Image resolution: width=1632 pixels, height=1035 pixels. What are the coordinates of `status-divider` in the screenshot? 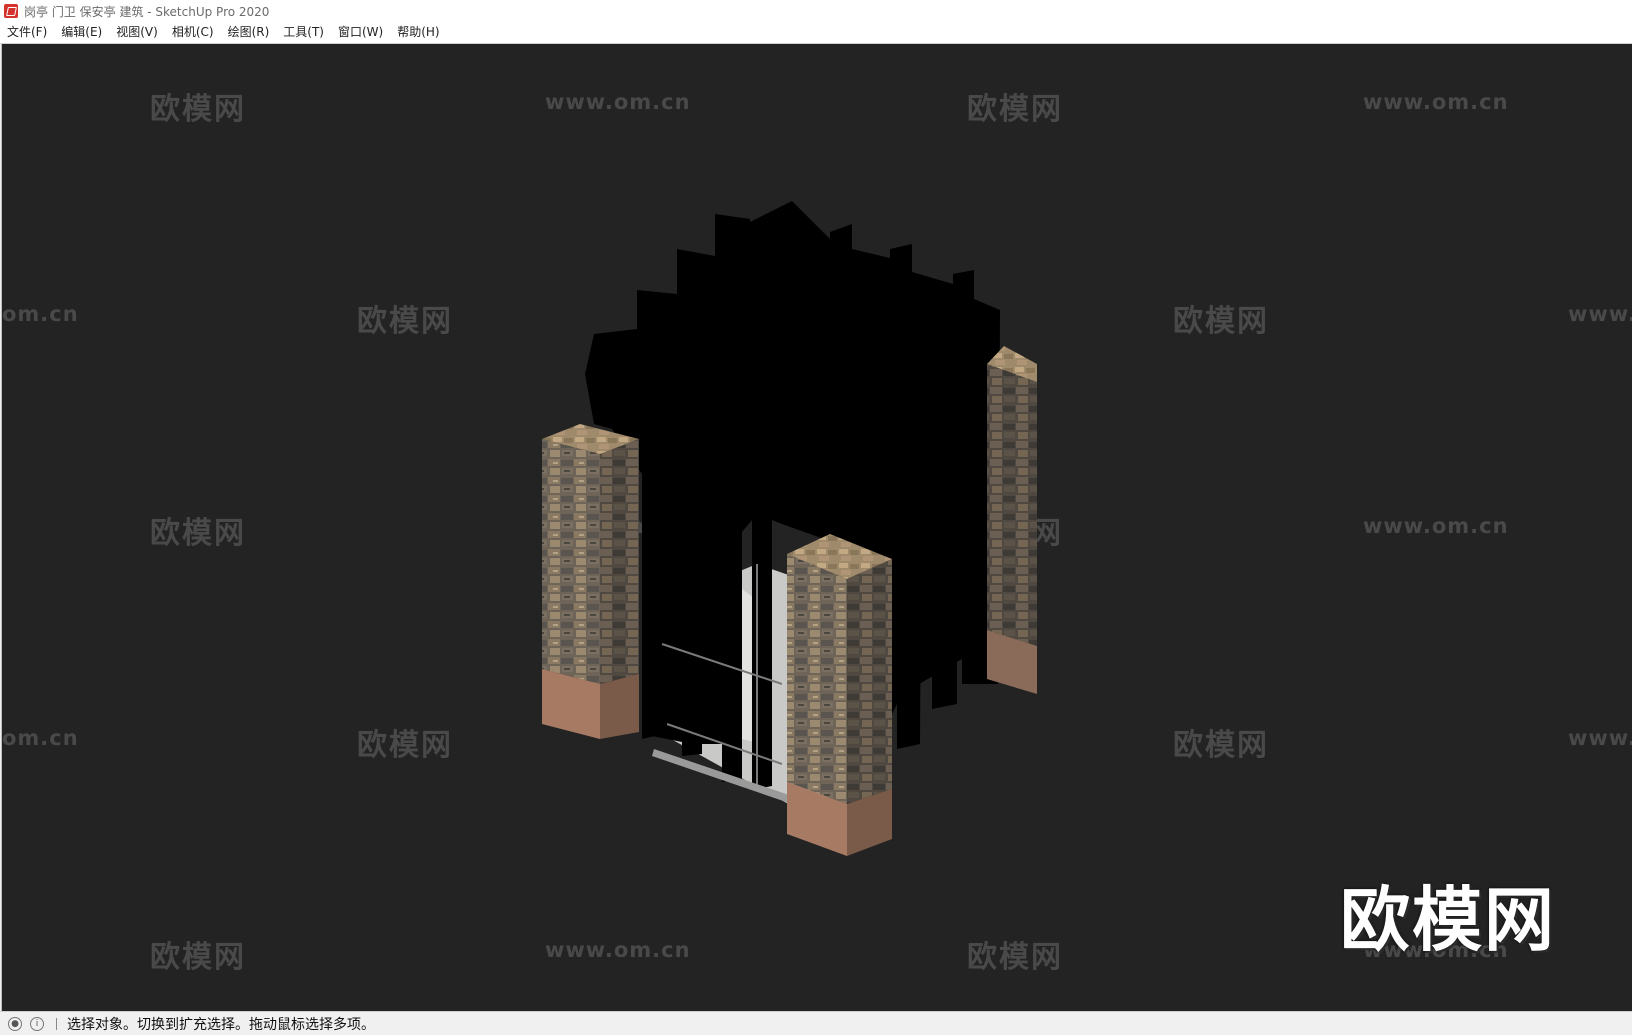 It's located at (56, 1023).